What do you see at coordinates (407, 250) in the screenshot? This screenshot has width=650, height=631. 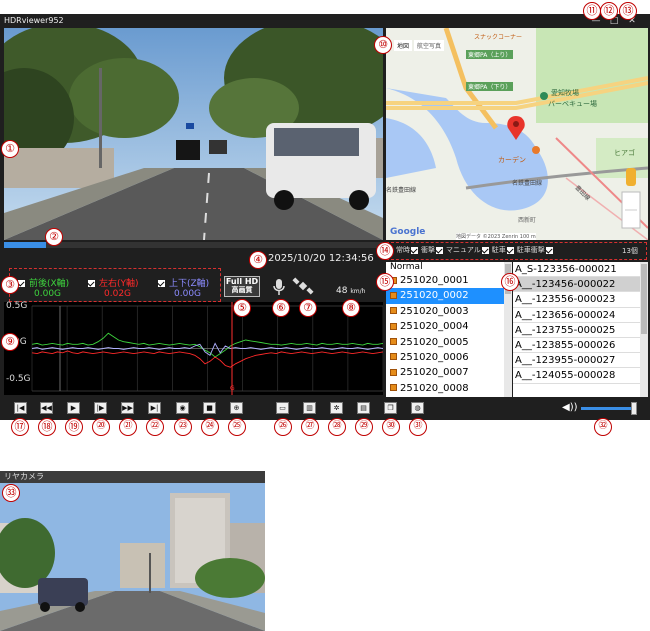 I see `filter-option: 常時` at bounding box center [407, 250].